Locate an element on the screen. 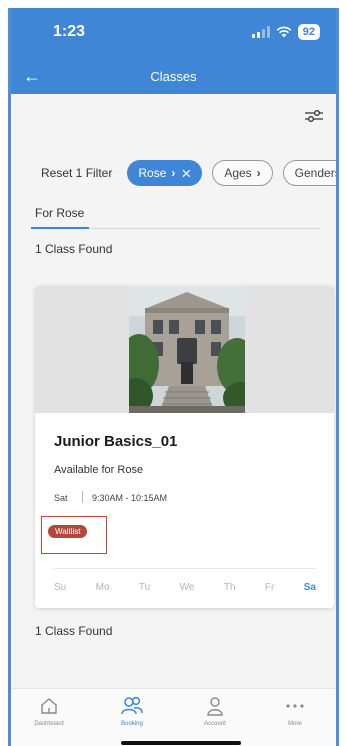 Image resolution: width=347 pixels, height=746 pixels. class-image-area is located at coordinates (184, 349).